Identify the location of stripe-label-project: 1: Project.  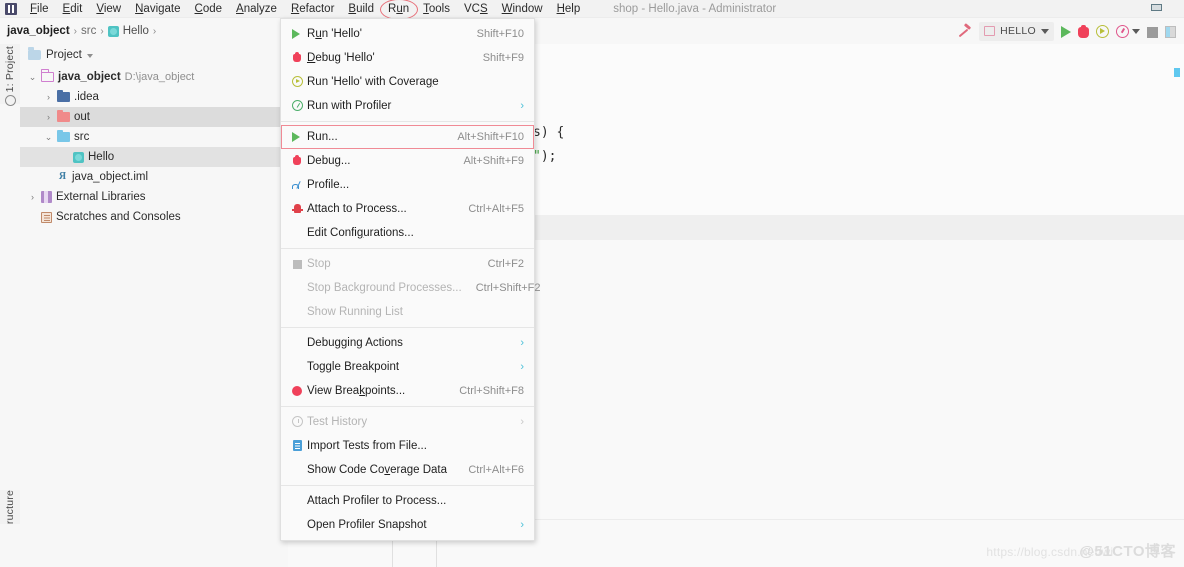
(10, 69).